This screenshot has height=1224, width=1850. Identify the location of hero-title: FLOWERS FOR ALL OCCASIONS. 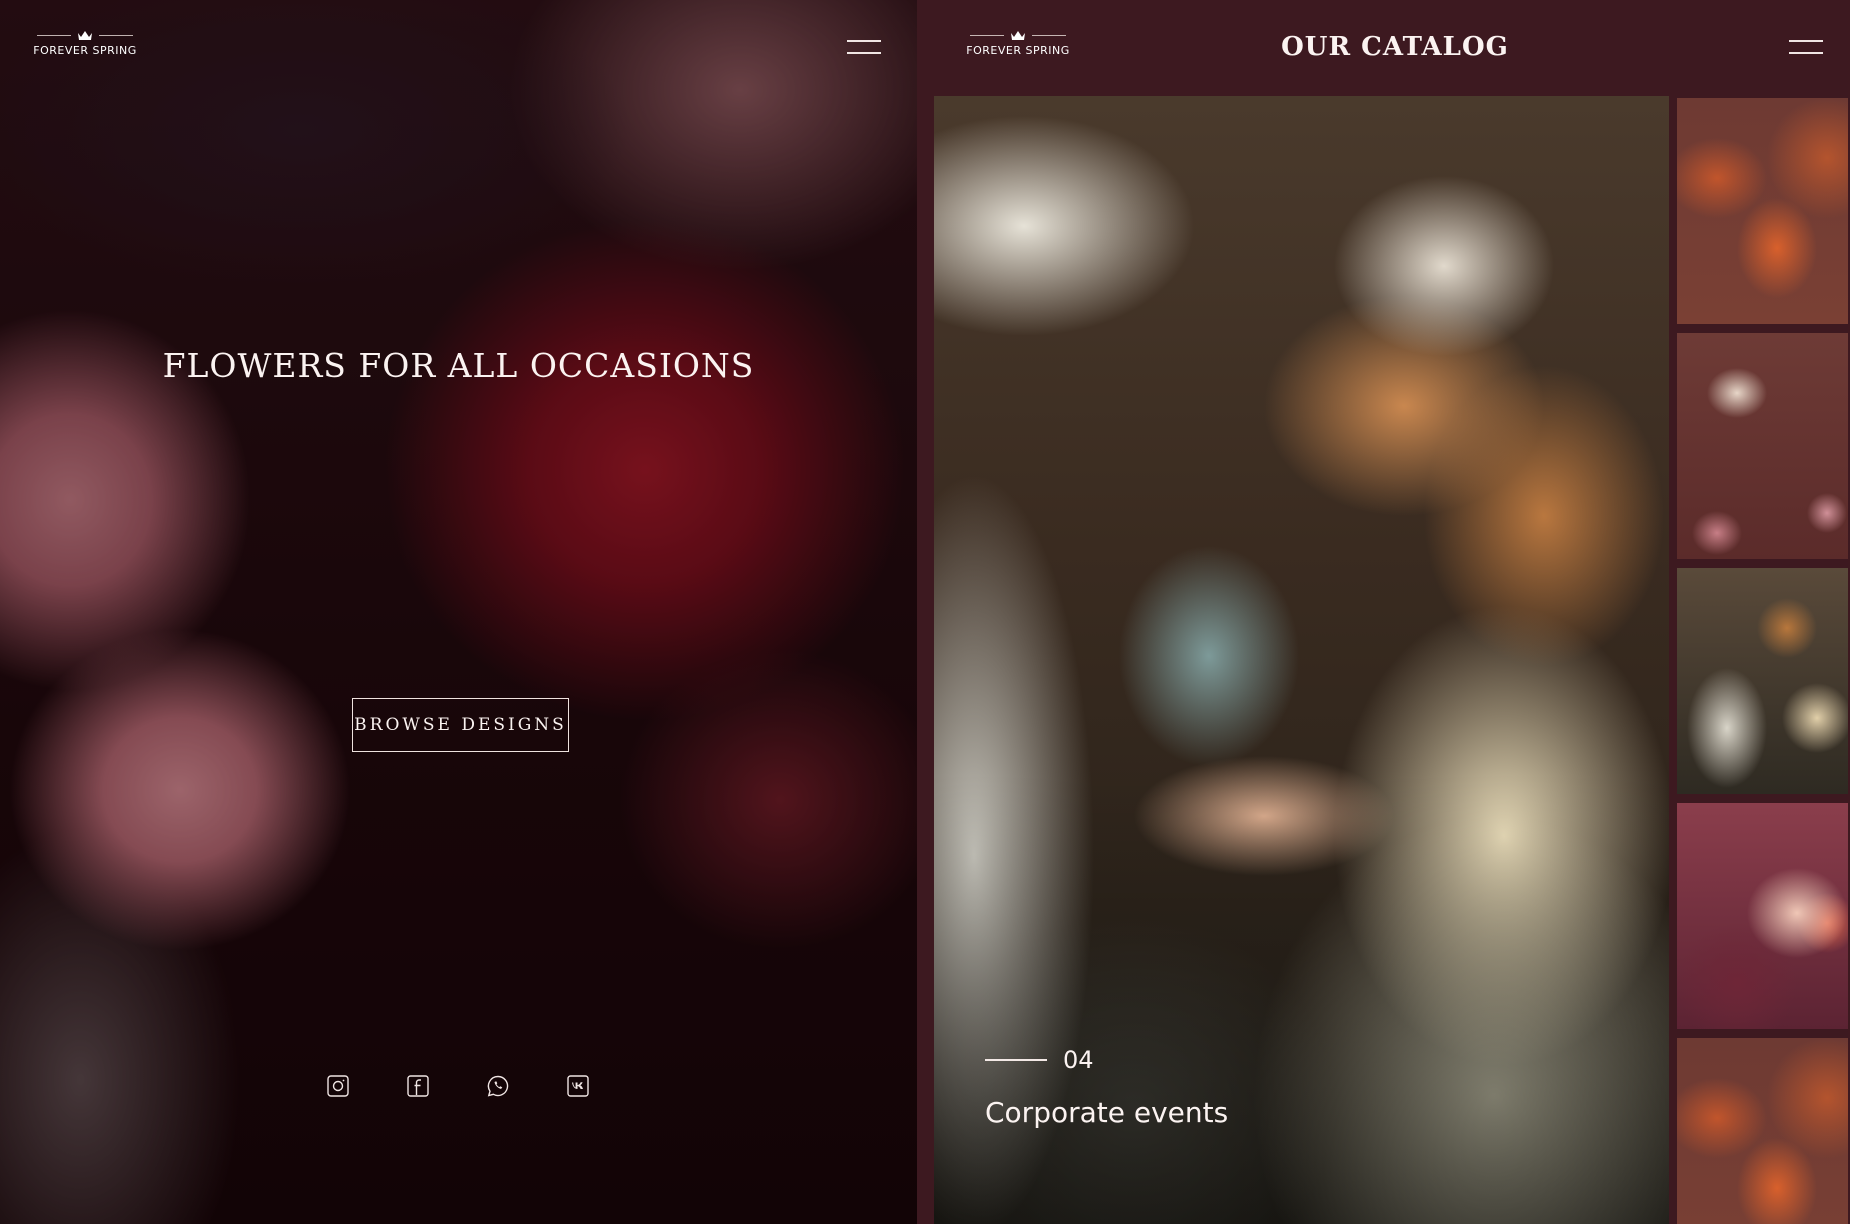
(458, 365).